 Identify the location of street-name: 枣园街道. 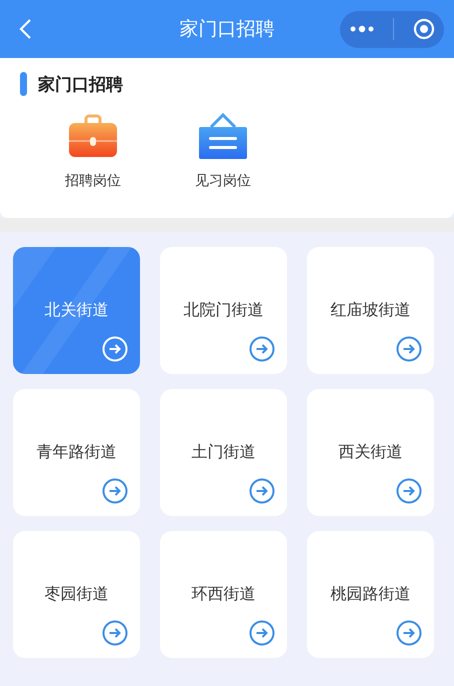
(76, 594).